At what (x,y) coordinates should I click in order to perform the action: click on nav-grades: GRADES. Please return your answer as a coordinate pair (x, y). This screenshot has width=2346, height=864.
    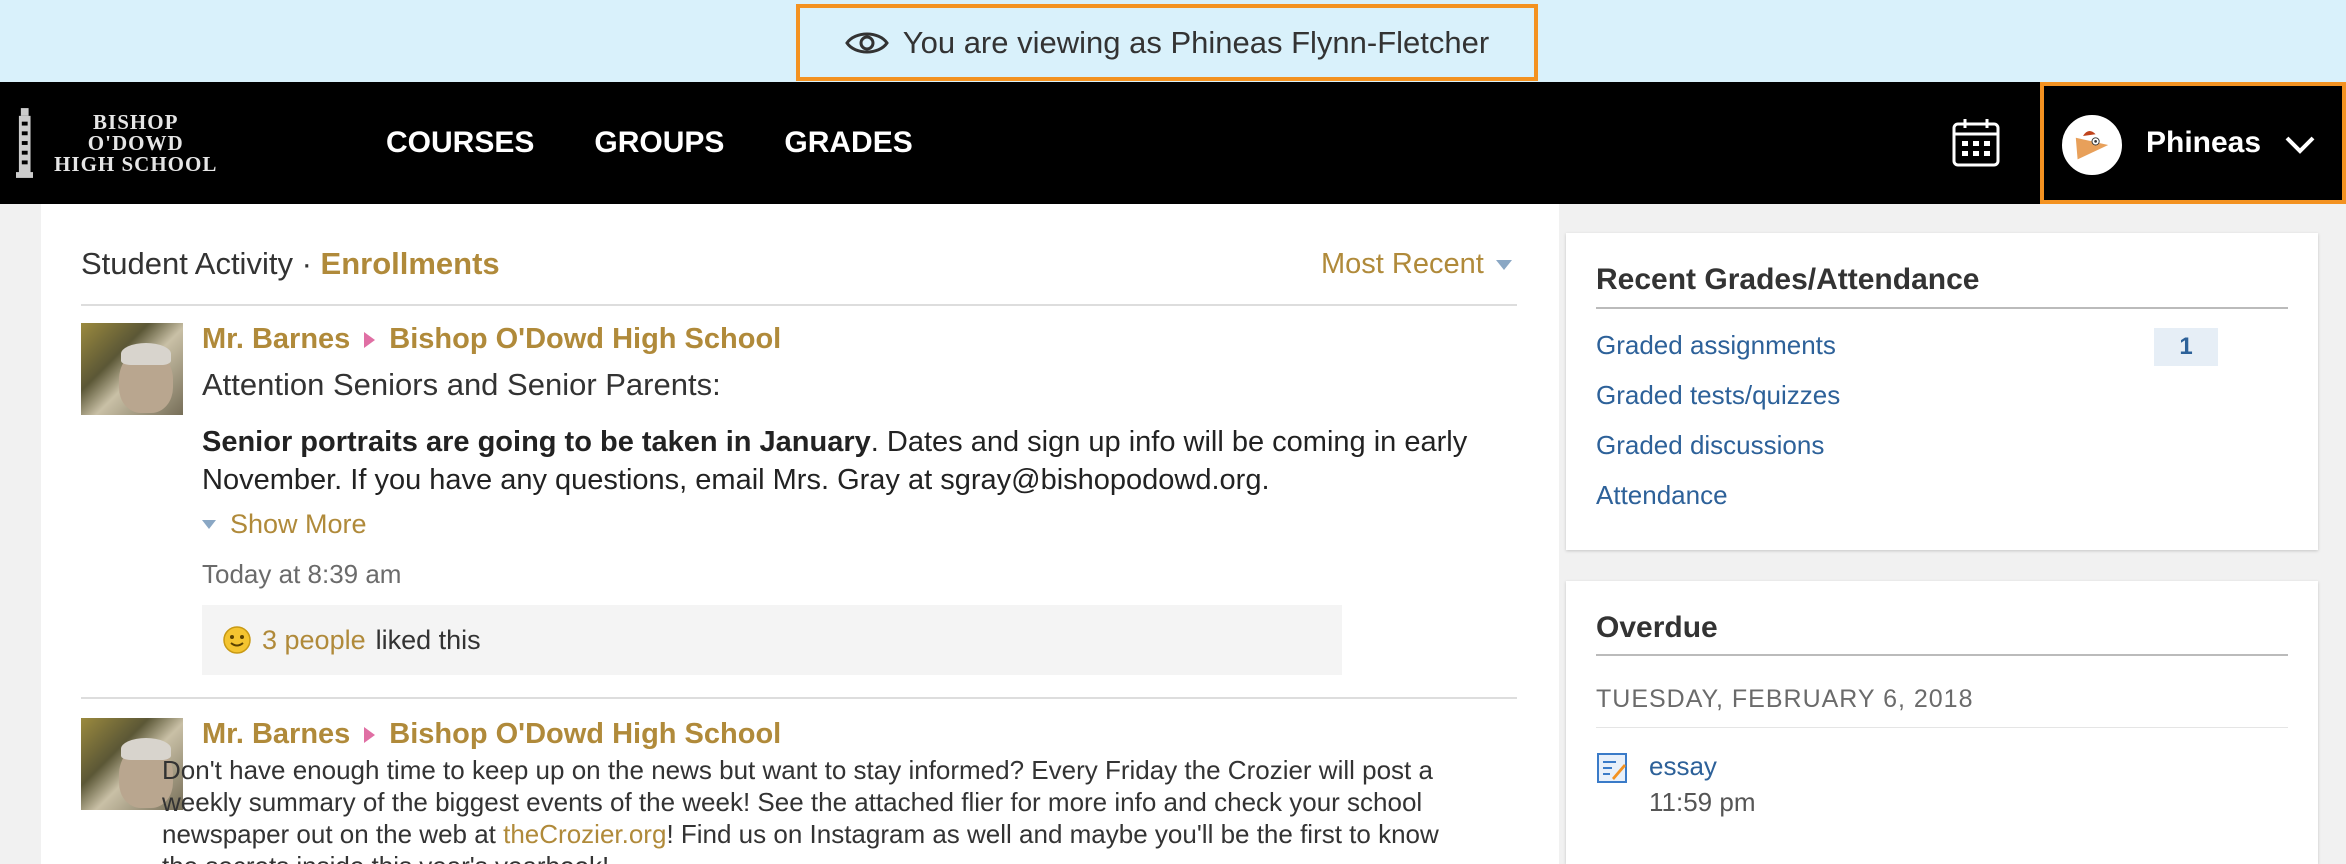
    Looking at the image, I should click on (848, 143).